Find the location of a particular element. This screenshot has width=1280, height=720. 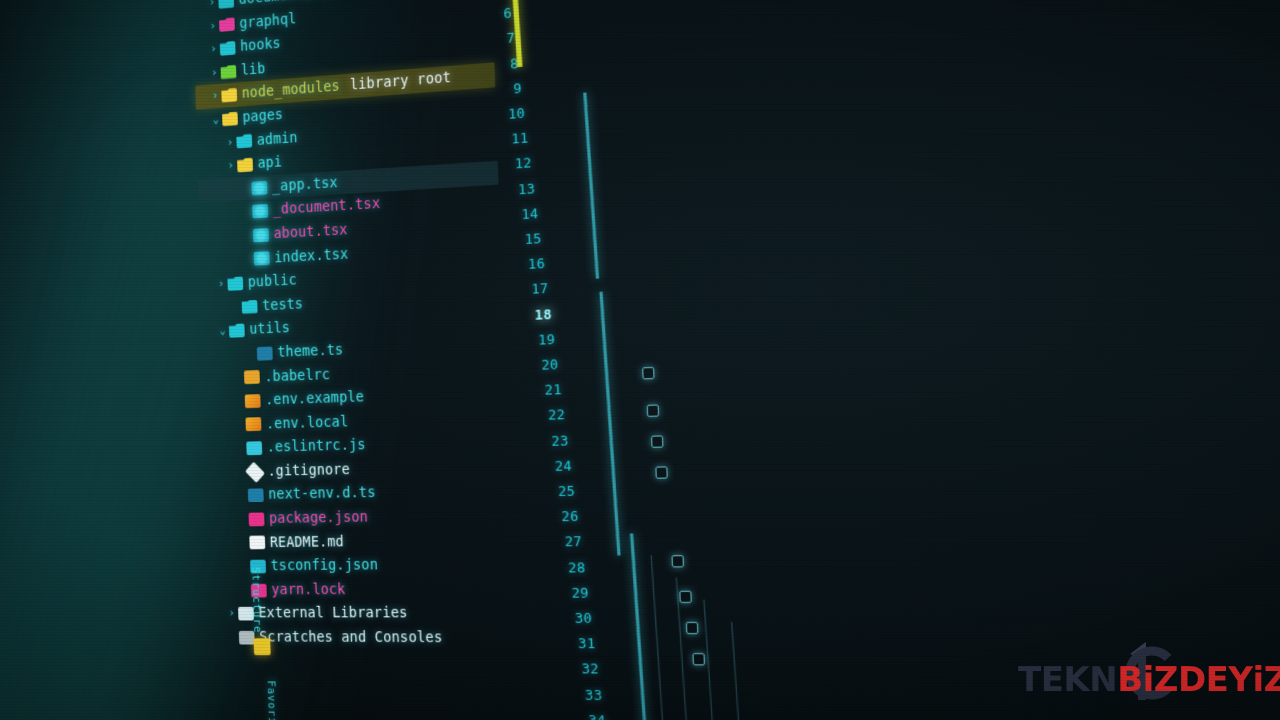

tree-item-label: lib is located at coordinates (253, 69).